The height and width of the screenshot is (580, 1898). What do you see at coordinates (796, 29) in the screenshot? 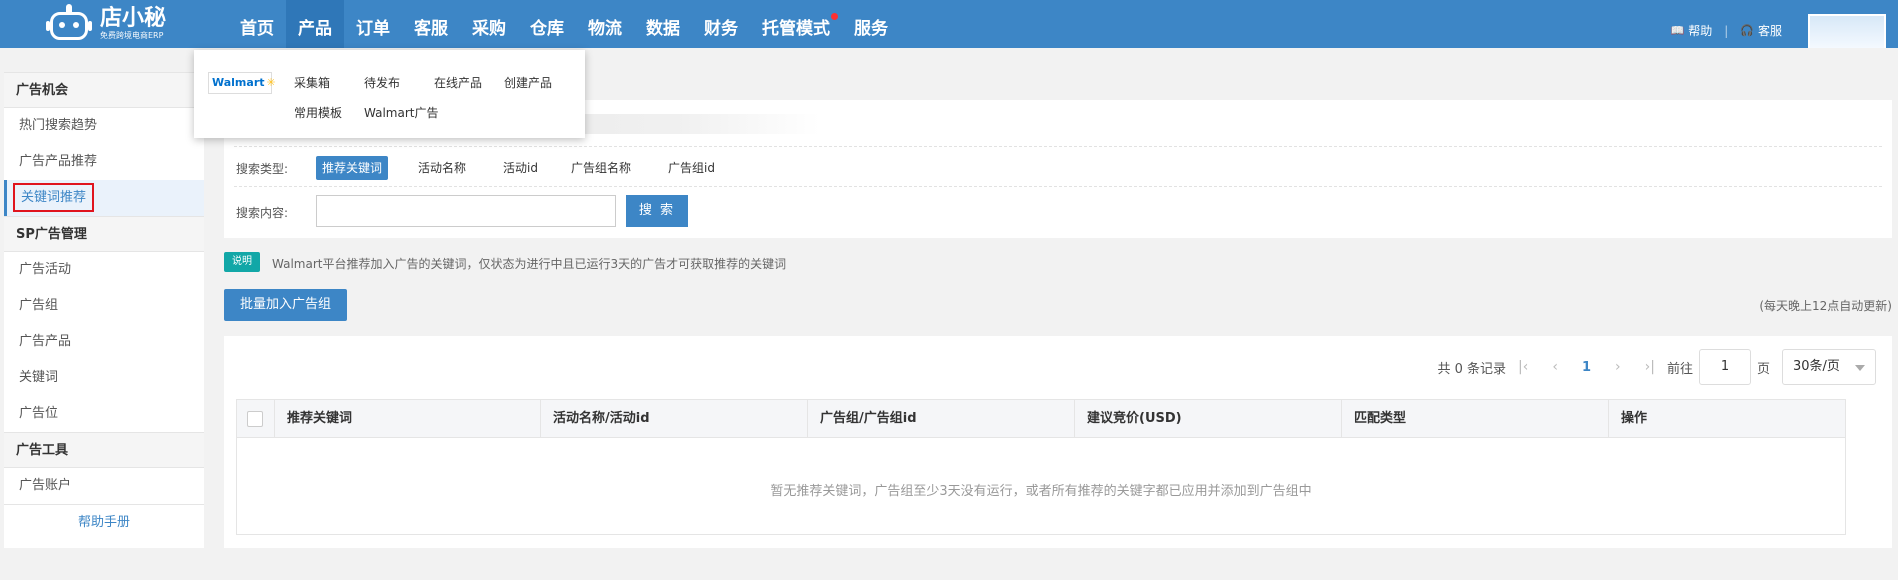
I see `nav-item-hosting-mode-label: 托管模式` at bounding box center [796, 29].